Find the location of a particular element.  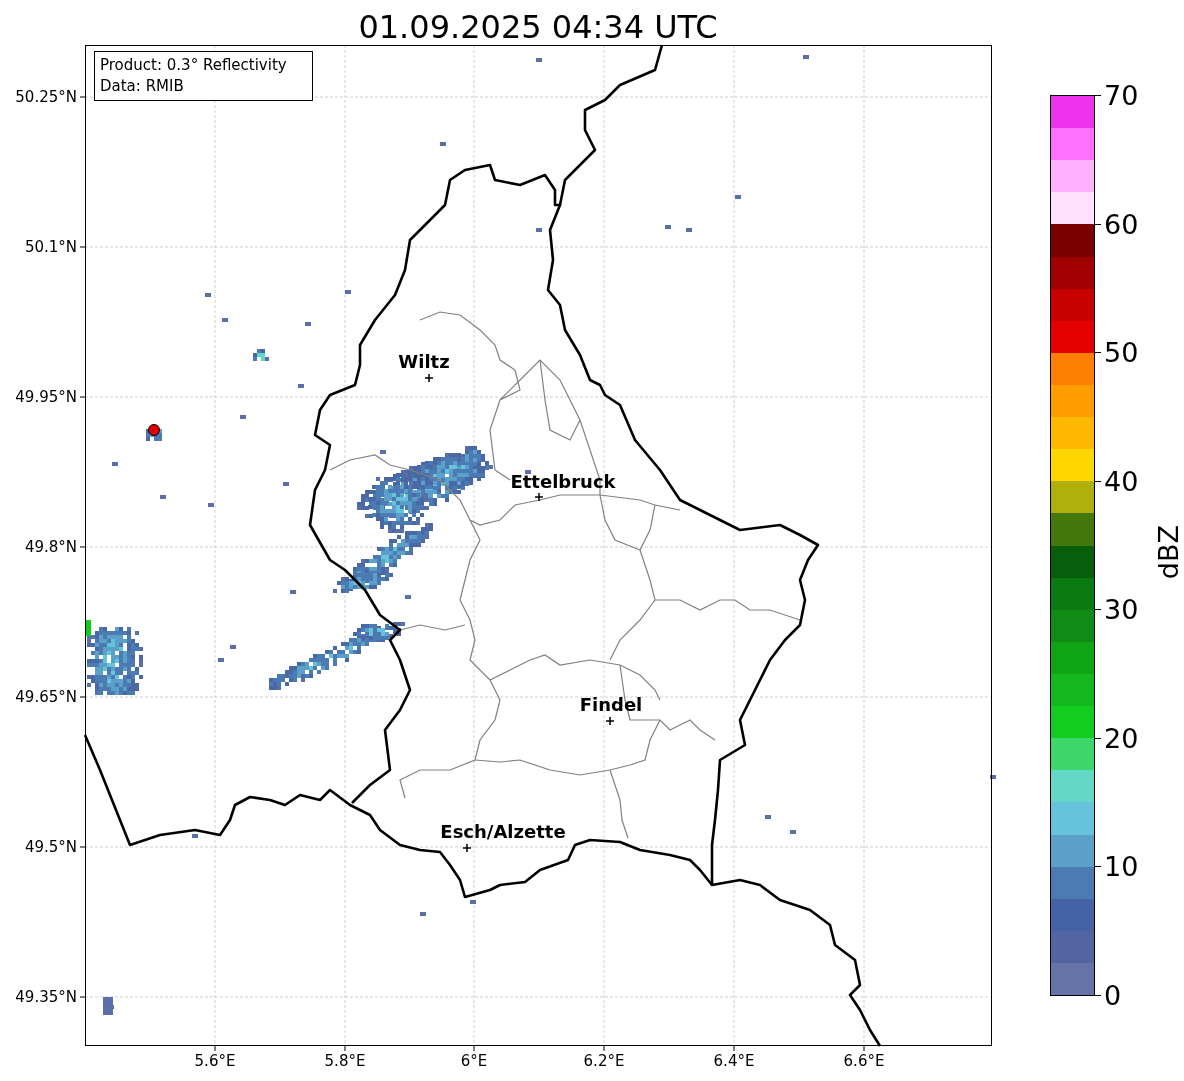

longitude-label: 5.6°E is located at coordinates (215, 1061).